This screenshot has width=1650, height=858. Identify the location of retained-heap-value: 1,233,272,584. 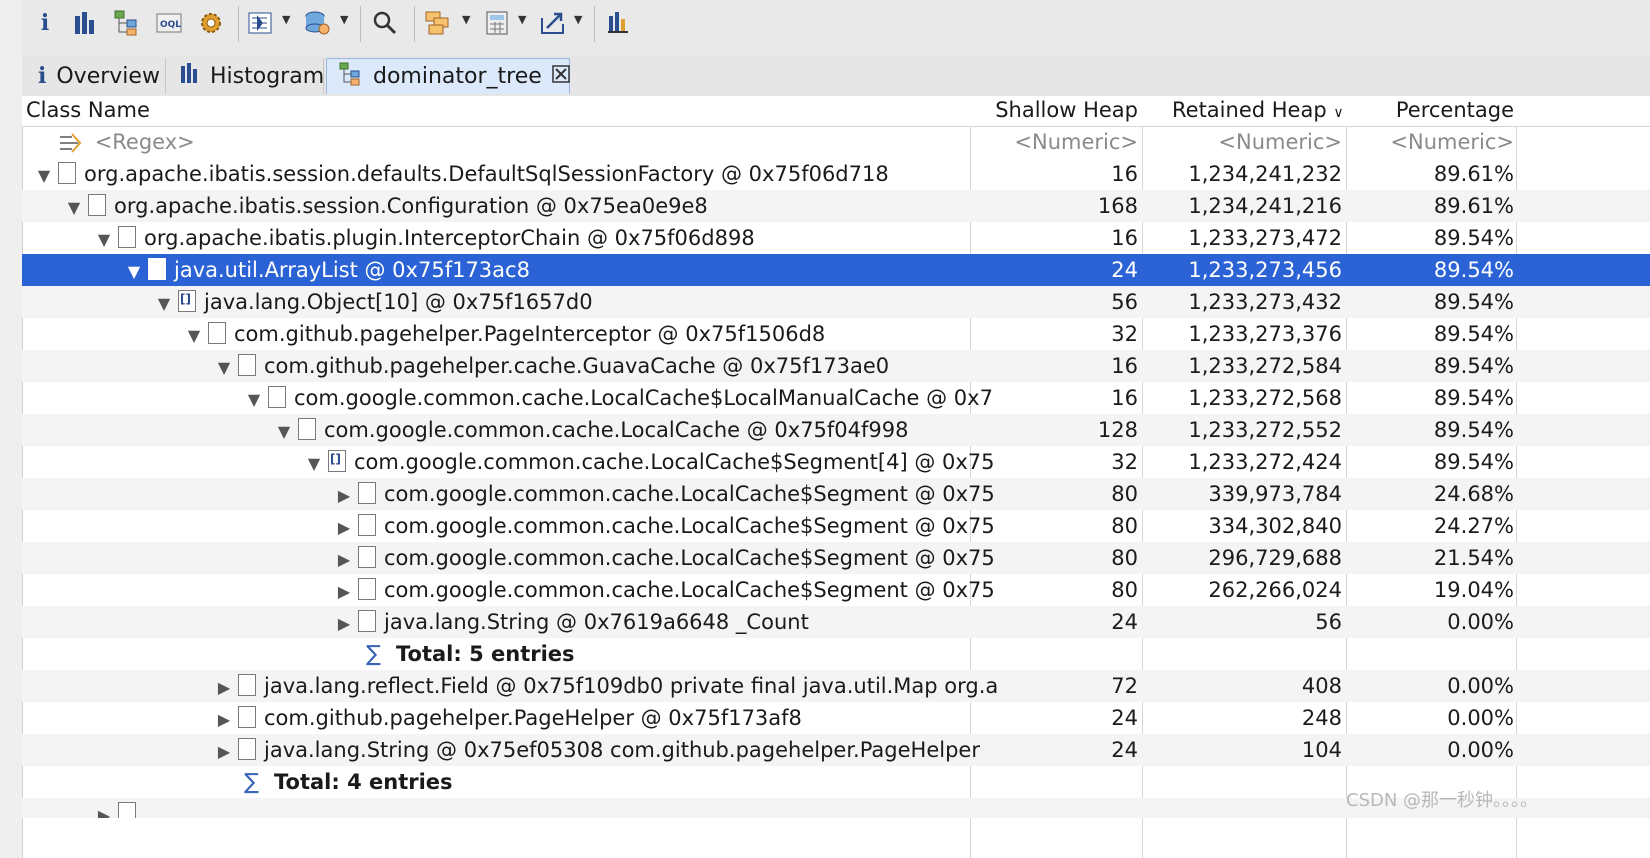
(1265, 366).